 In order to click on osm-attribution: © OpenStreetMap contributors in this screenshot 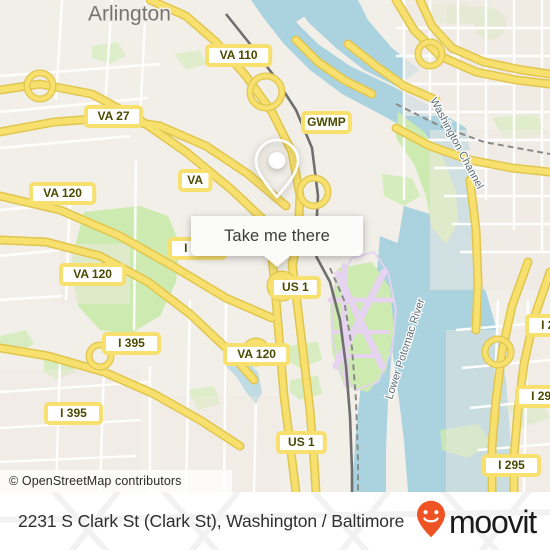, I will do `click(116, 481)`.